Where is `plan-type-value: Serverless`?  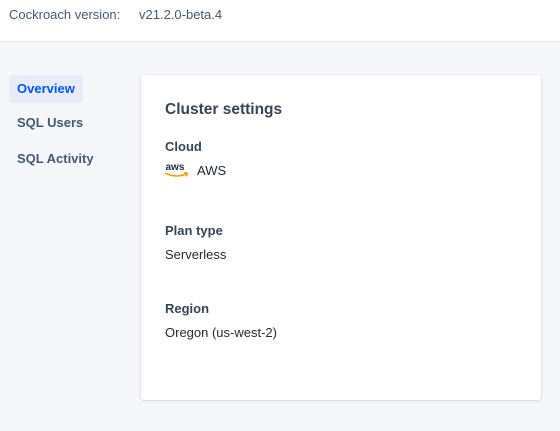
plan-type-value: Serverless is located at coordinates (196, 254).